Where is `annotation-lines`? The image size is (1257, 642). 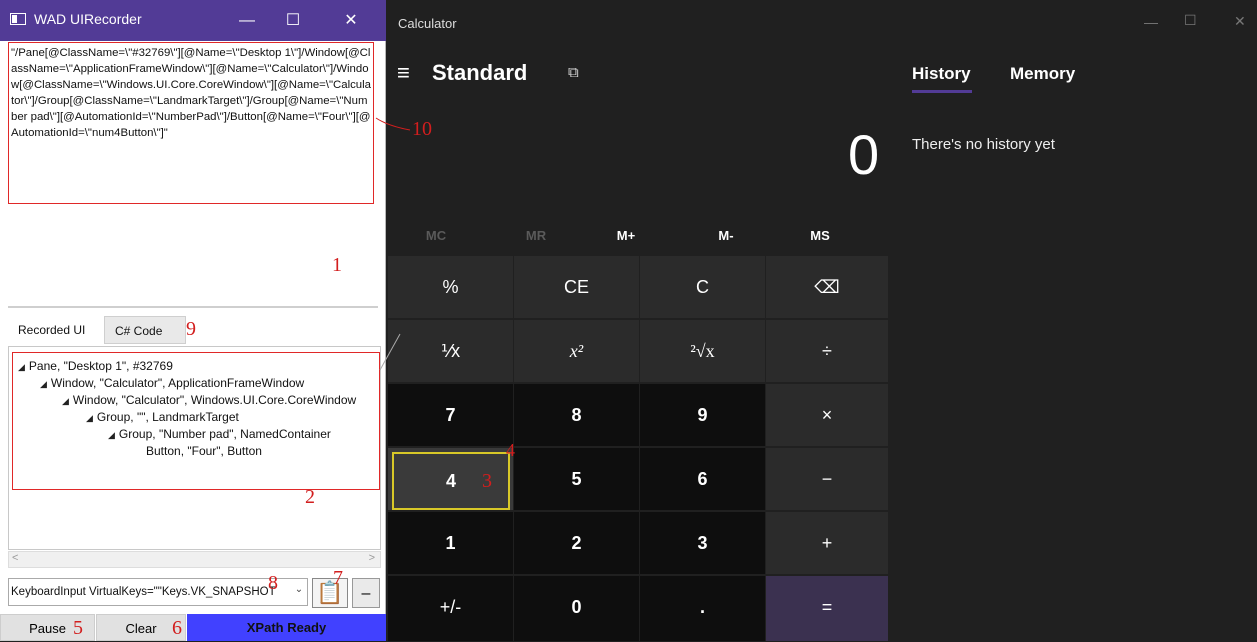
annotation-lines is located at coordinates (393, 244).